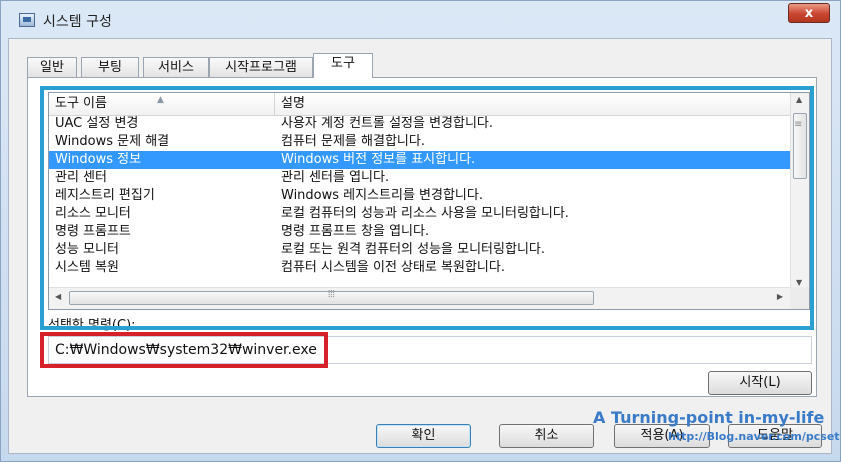 Image resolution: width=841 pixels, height=462 pixels. What do you see at coordinates (331, 294) in the screenshot?
I see `scroll-grip-icon: ⦙⦙⦙` at bounding box center [331, 294].